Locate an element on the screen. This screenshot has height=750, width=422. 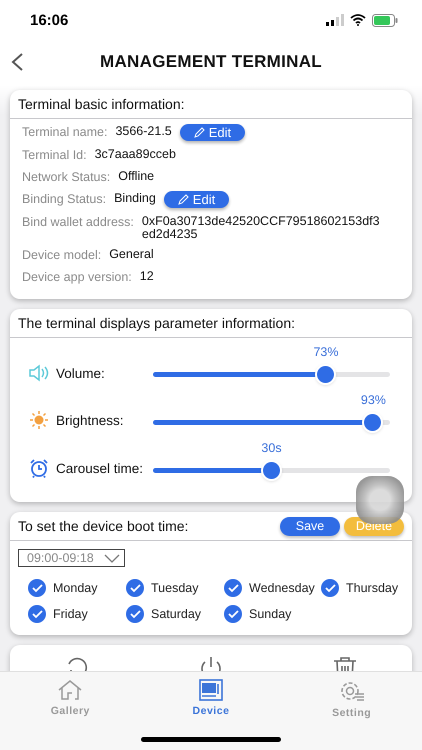
day-label: Thursday is located at coordinates (372, 588).